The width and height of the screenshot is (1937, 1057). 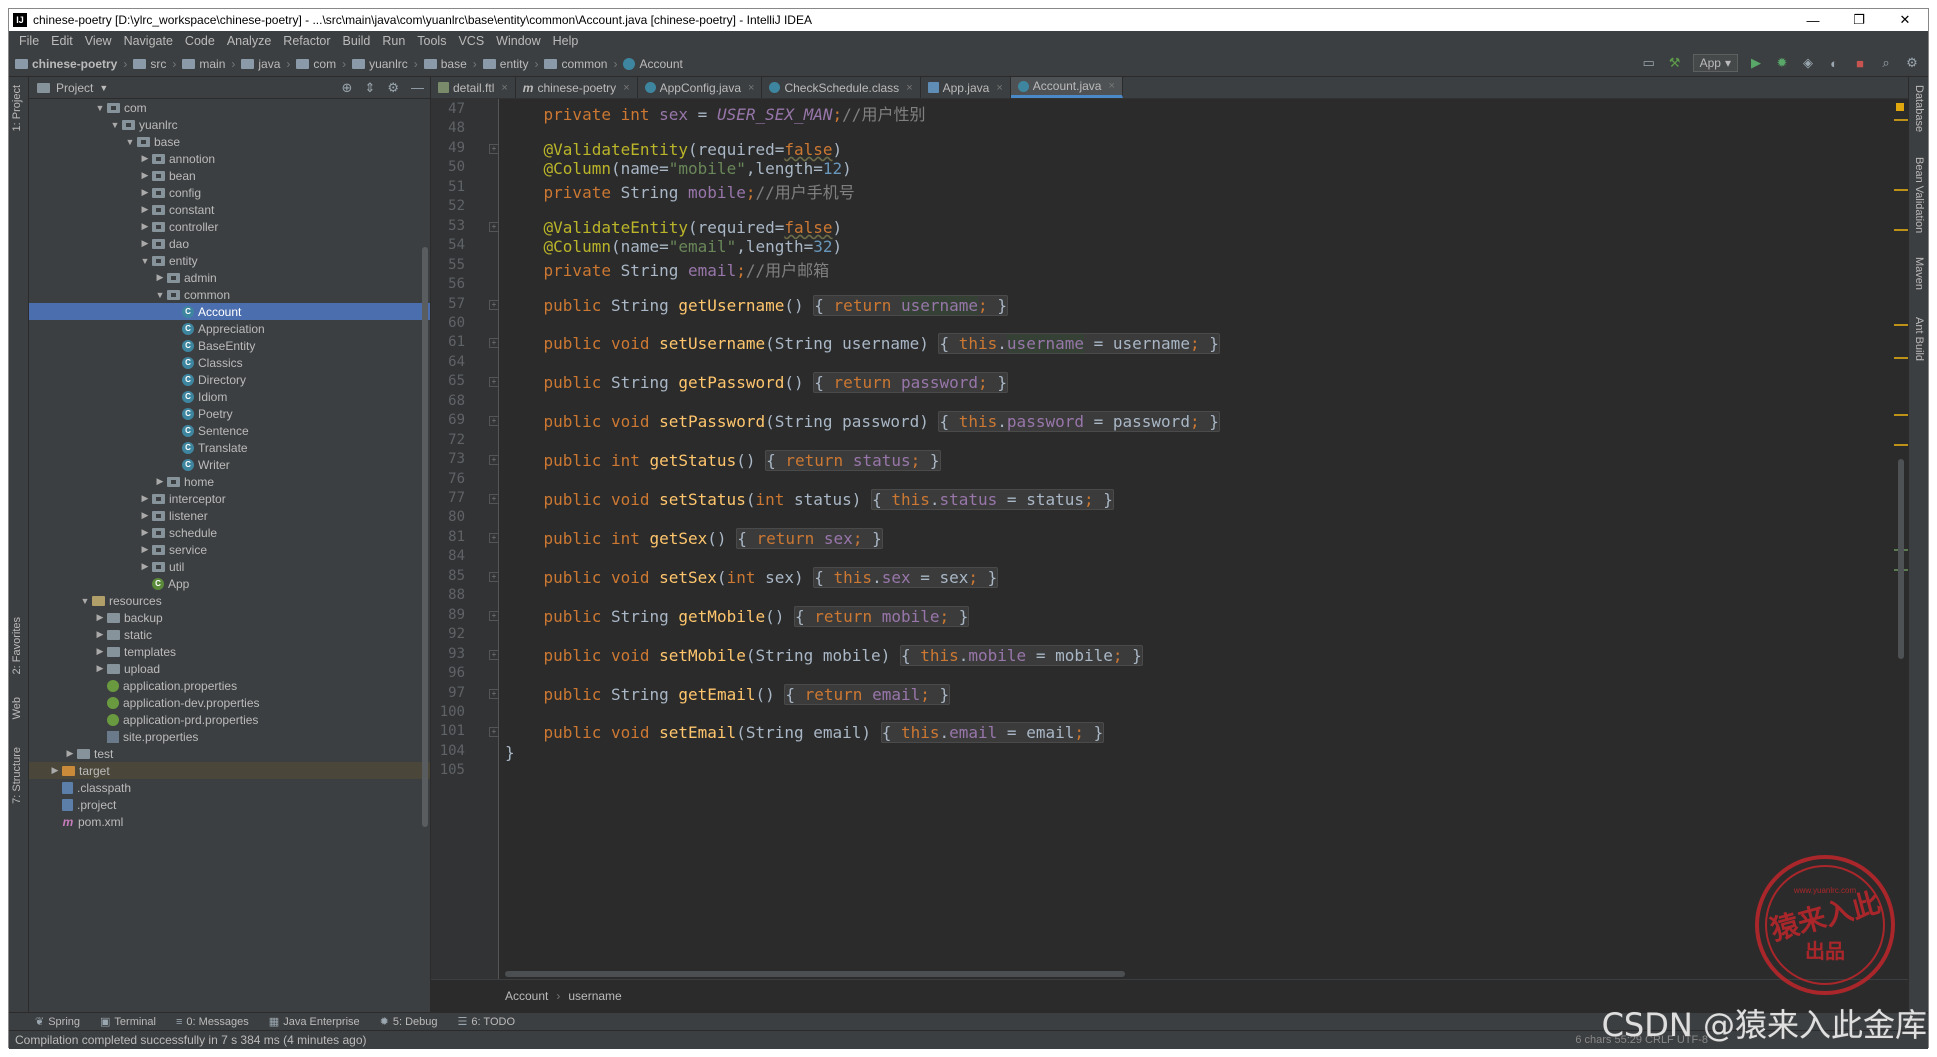 What do you see at coordinates (229, 668) in the screenshot?
I see `tree-node: ▶ upload` at bounding box center [229, 668].